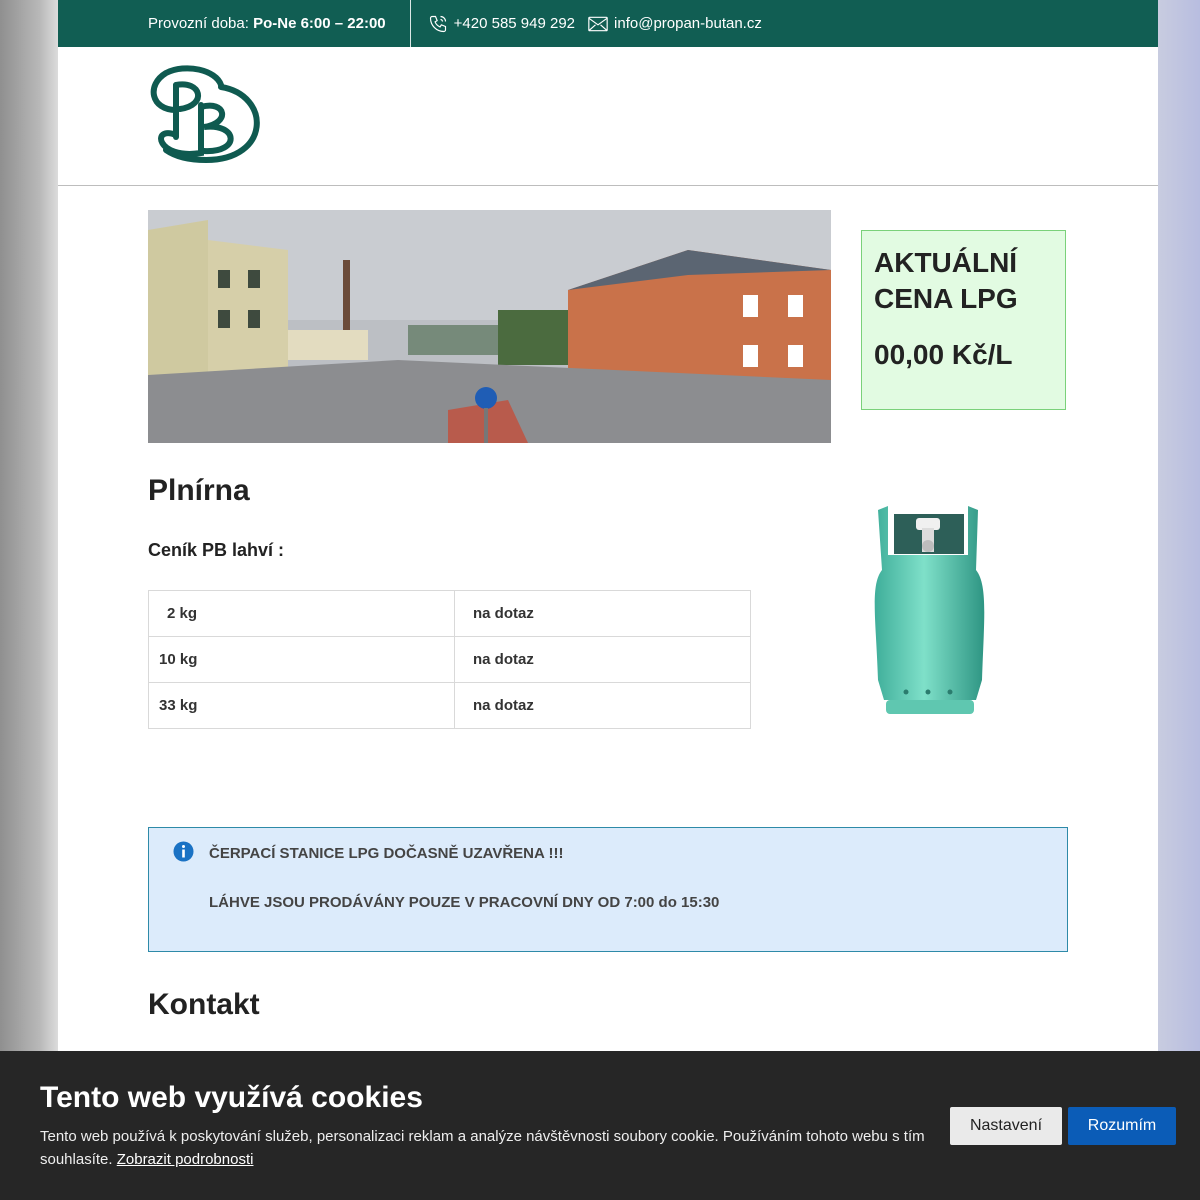 The height and width of the screenshot is (1200, 1200). I want to click on table-row: 33 kg na dotaz, so click(449, 705).